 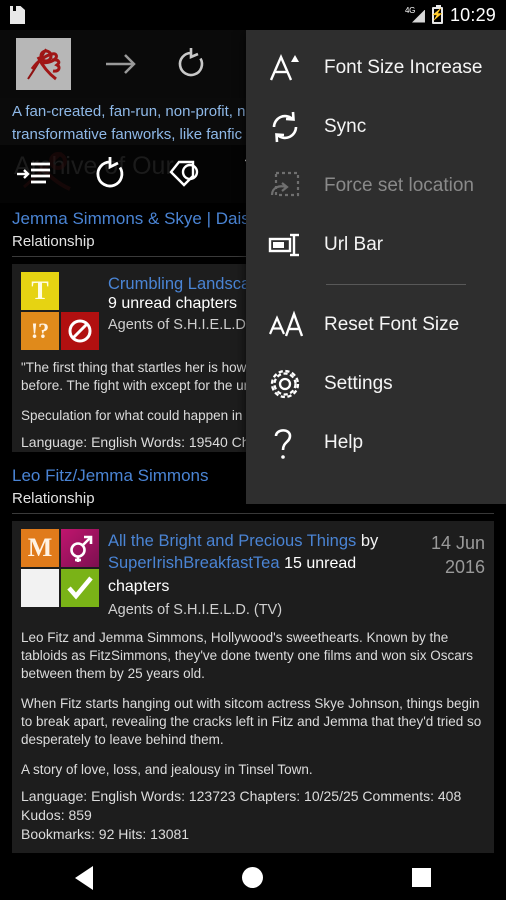 I want to click on stats-line: Bookmarks: 92 Hits: 13081, so click(x=105, y=834).